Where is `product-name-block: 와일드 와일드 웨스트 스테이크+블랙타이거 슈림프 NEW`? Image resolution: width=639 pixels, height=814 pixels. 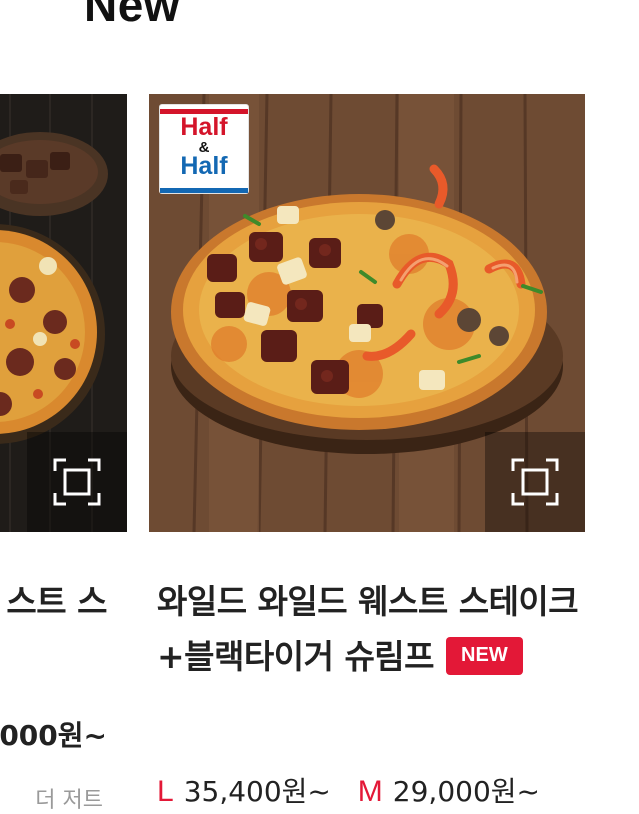 product-name-block: 와일드 와일드 웨스트 스테이크+블랙타이거 슈림프 NEW is located at coordinates (369, 629).